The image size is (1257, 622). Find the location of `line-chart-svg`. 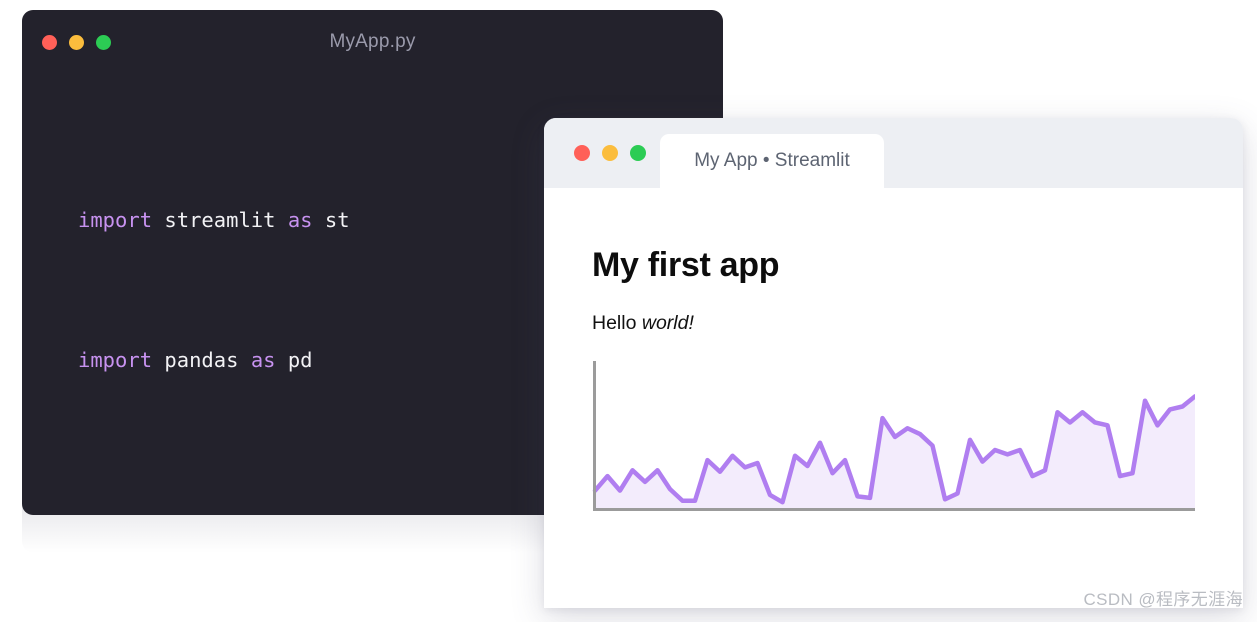

line-chart-svg is located at coordinates (893, 436).